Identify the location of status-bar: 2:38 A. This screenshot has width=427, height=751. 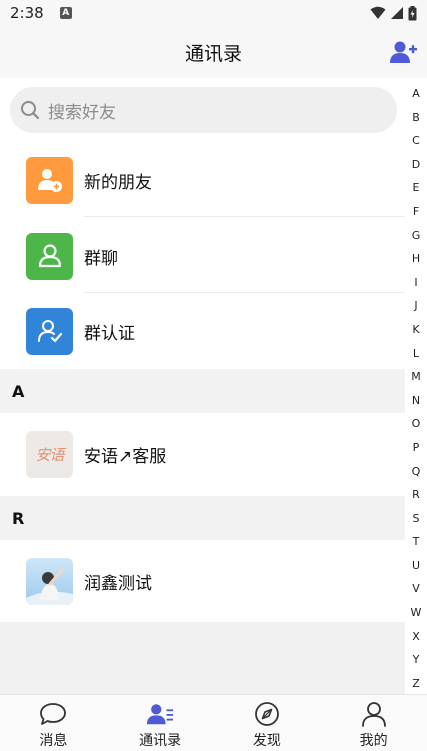
(213, 13).